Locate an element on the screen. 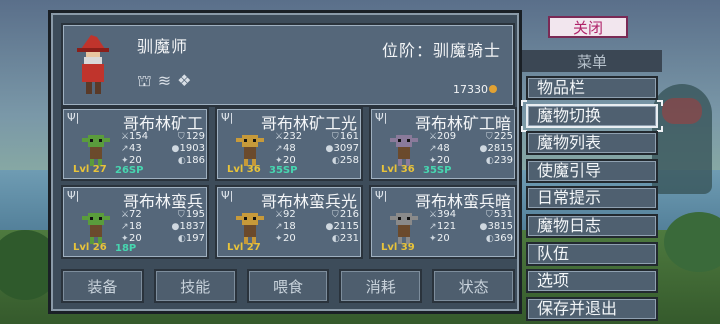  consume-button: 消耗 is located at coordinates (381, 286).